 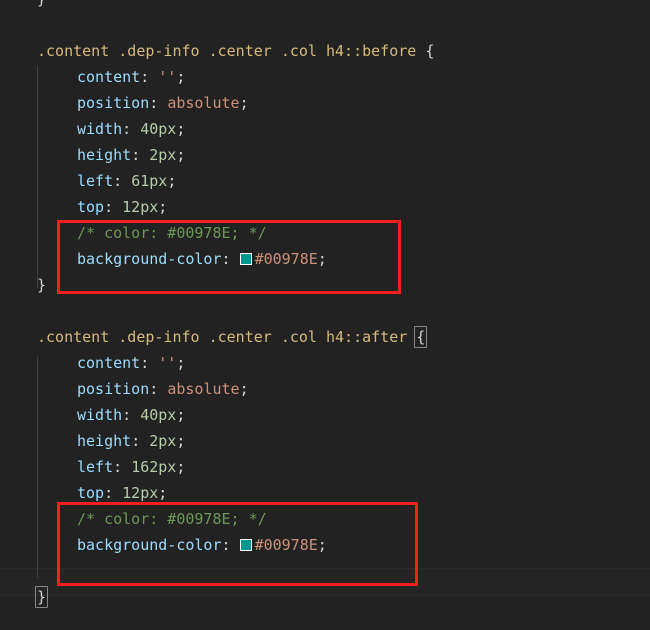 I want to click on bracket-match-brace: }, so click(x=42, y=597).